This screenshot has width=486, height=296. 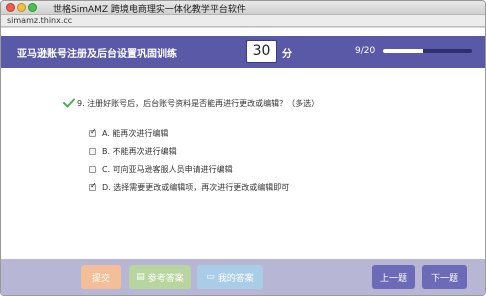 I want to click on correct-check-icon, so click(x=69, y=103).